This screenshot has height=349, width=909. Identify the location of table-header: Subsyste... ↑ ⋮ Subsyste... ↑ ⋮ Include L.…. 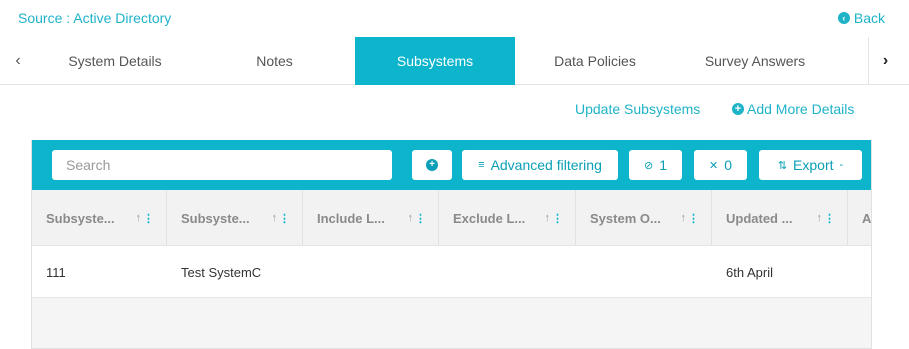
(452, 218).